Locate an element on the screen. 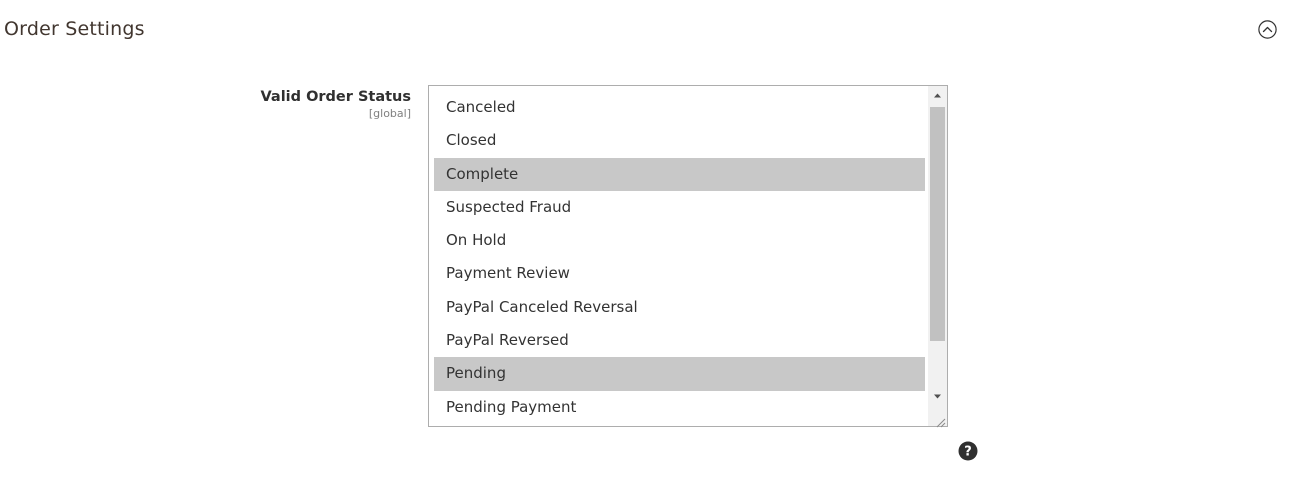 The image size is (1293, 480). option-item: Suspected Fraud is located at coordinates (679, 207).